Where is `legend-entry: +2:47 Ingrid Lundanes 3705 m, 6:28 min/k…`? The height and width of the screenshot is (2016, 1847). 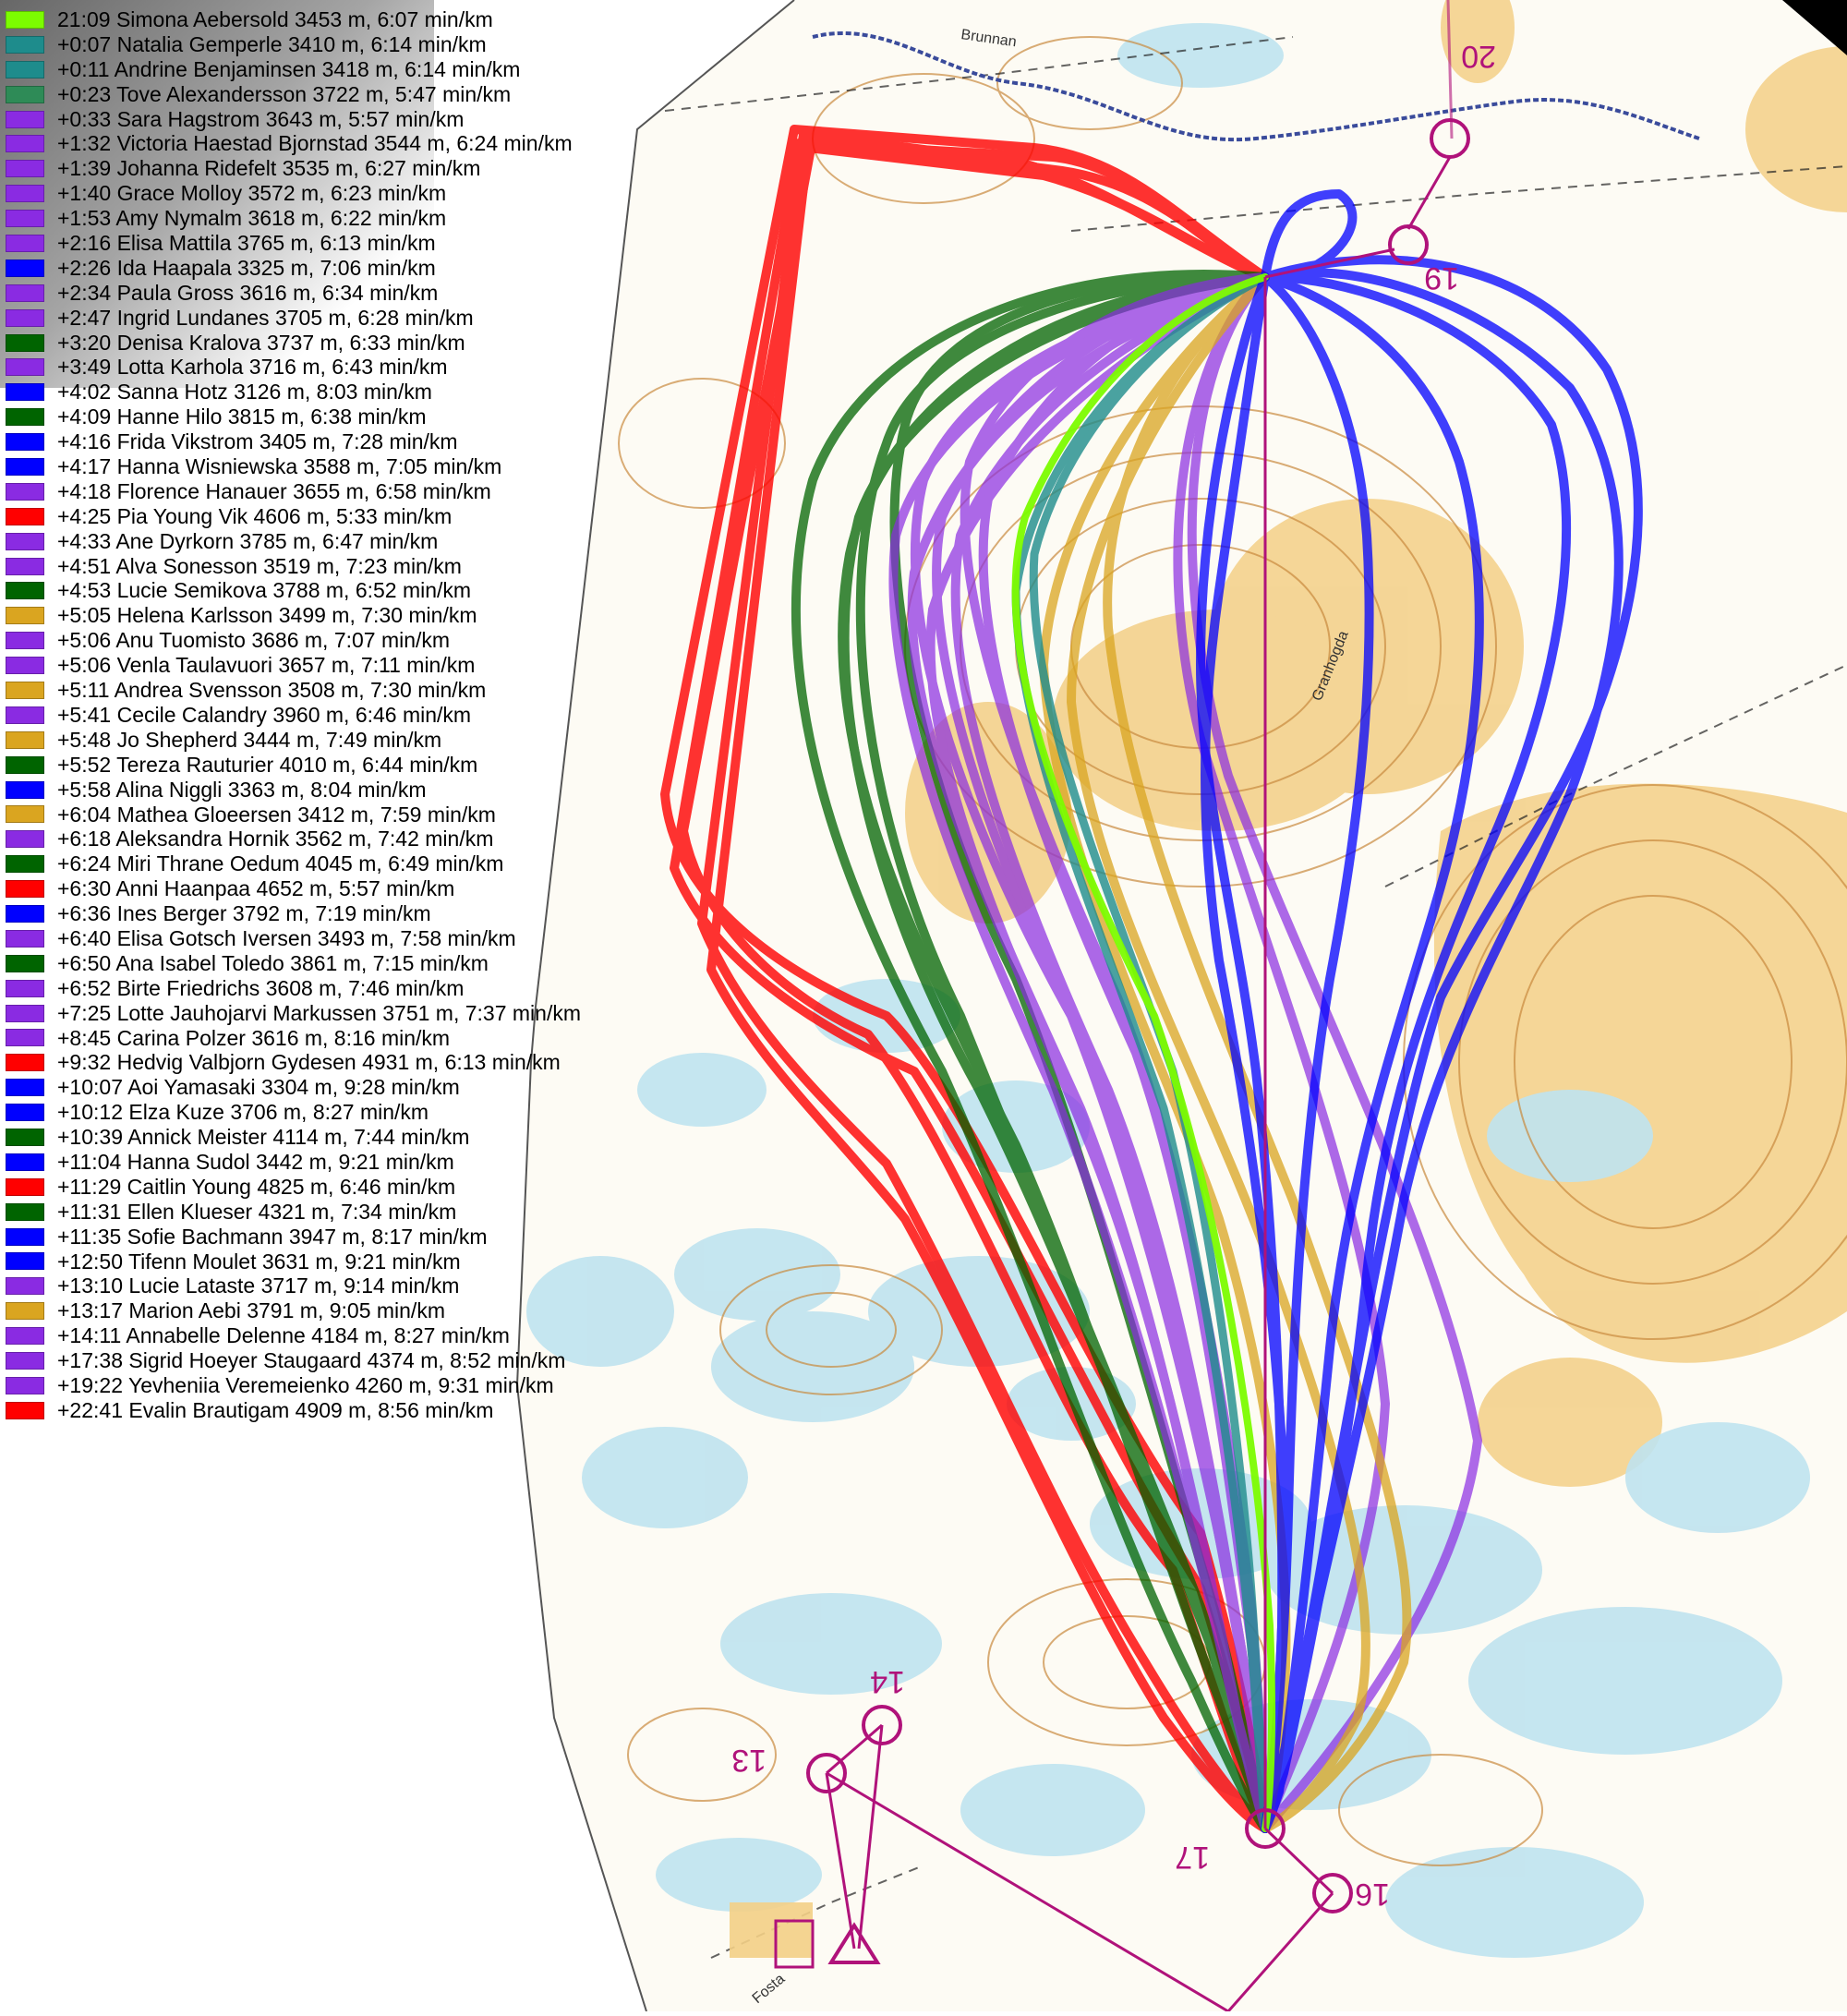
legend-entry: +2:47 Ingrid Lundanes 3705 m, 6:28 min/k… is located at coordinates (293, 318).